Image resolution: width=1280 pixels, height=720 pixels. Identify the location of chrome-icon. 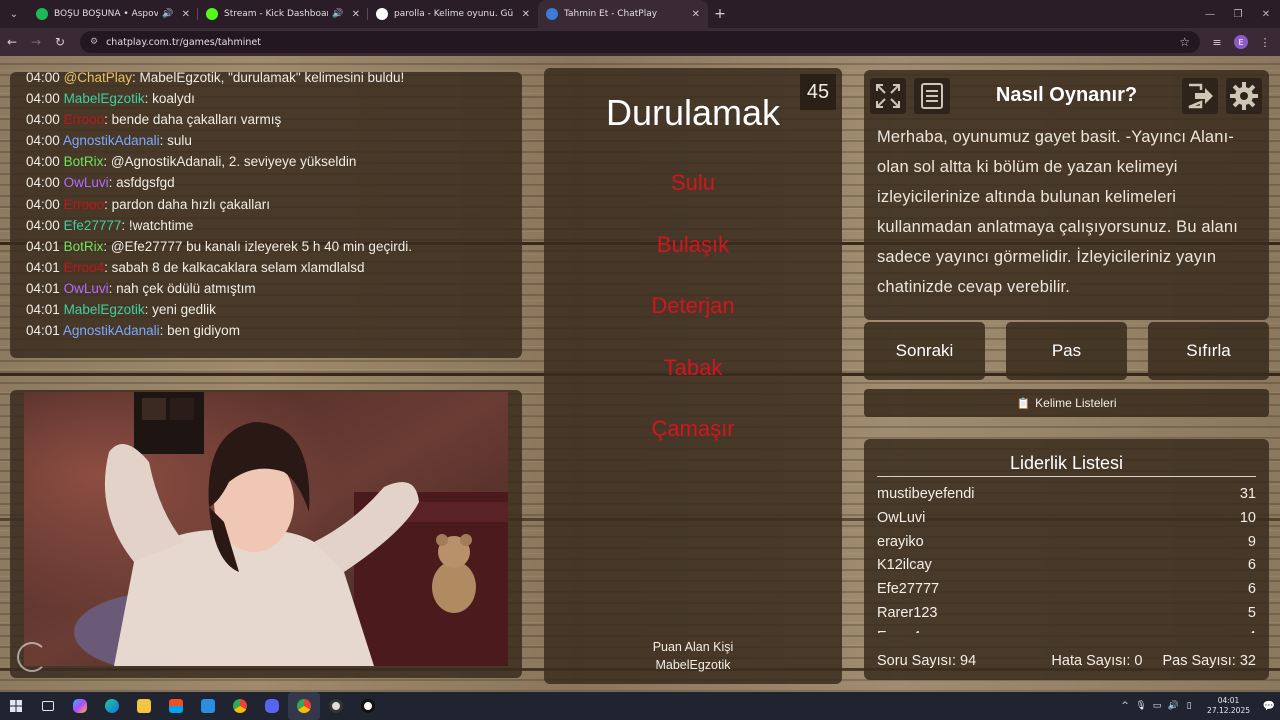
(240, 706).